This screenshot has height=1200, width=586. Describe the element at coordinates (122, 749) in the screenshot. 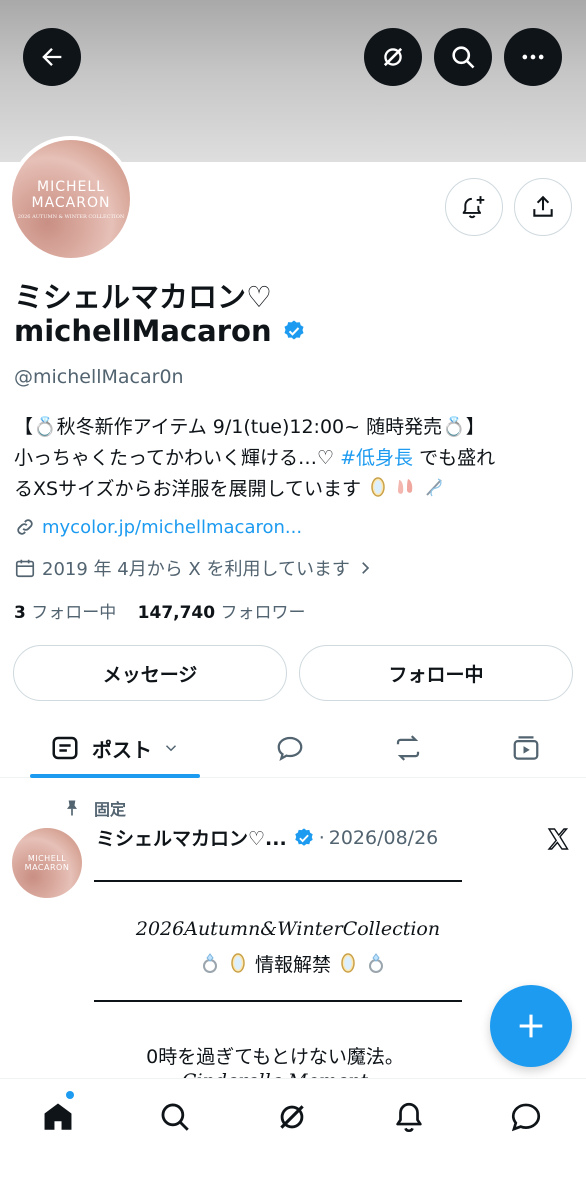

I see `tab-posts-label: ポスト` at that location.